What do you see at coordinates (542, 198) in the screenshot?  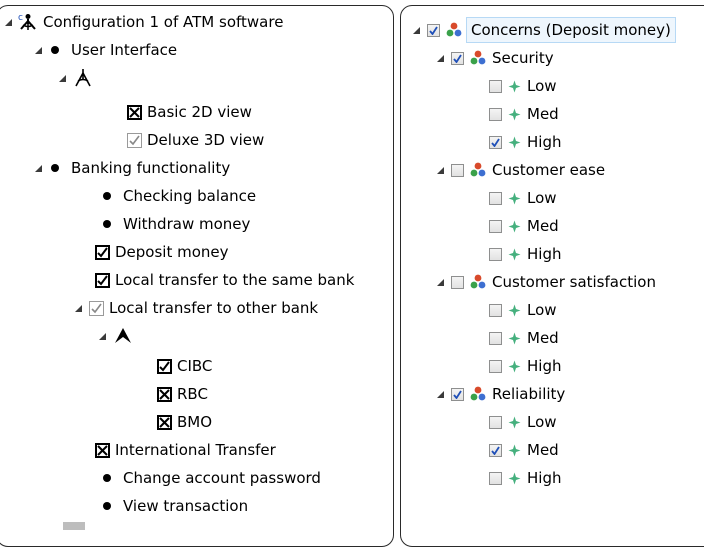 I see `level-label: Low` at bounding box center [542, 198].